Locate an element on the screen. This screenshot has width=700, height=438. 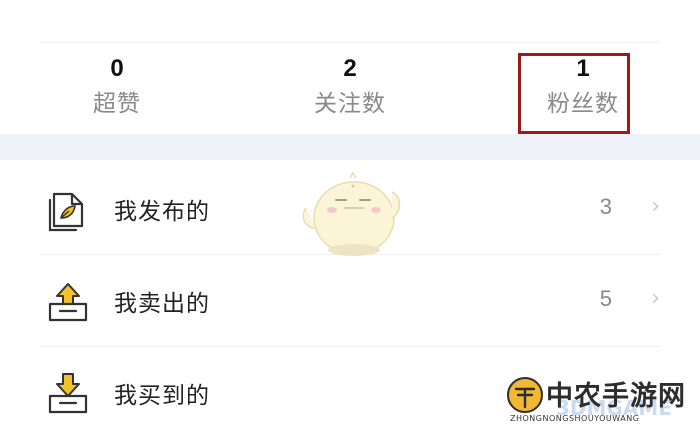
top-divider is located at coordinates (350, 42).